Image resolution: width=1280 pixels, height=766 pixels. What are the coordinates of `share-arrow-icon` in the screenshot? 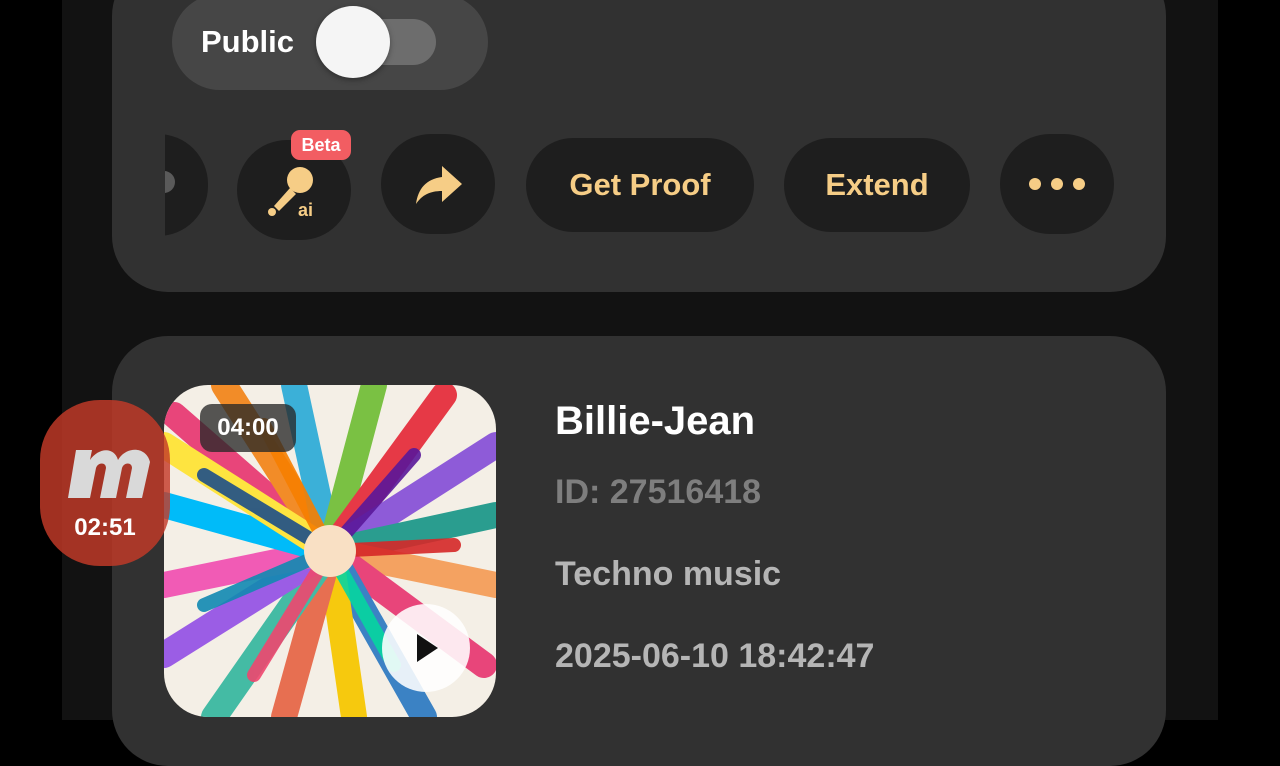 It's located at (439, 185).